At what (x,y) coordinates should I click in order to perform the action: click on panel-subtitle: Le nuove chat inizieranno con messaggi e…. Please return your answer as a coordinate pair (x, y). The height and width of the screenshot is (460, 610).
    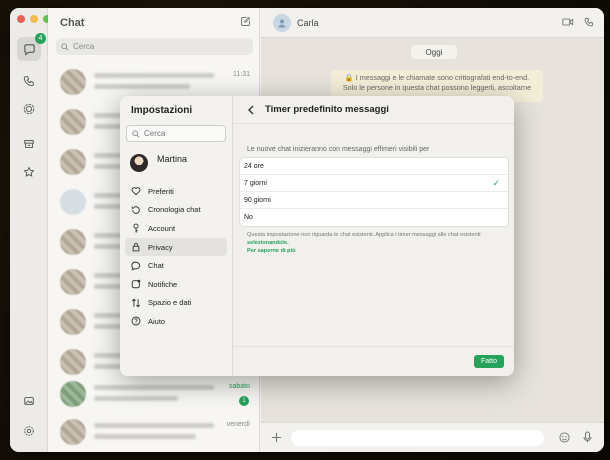
    Looking at the image, I should click on (338, 149).